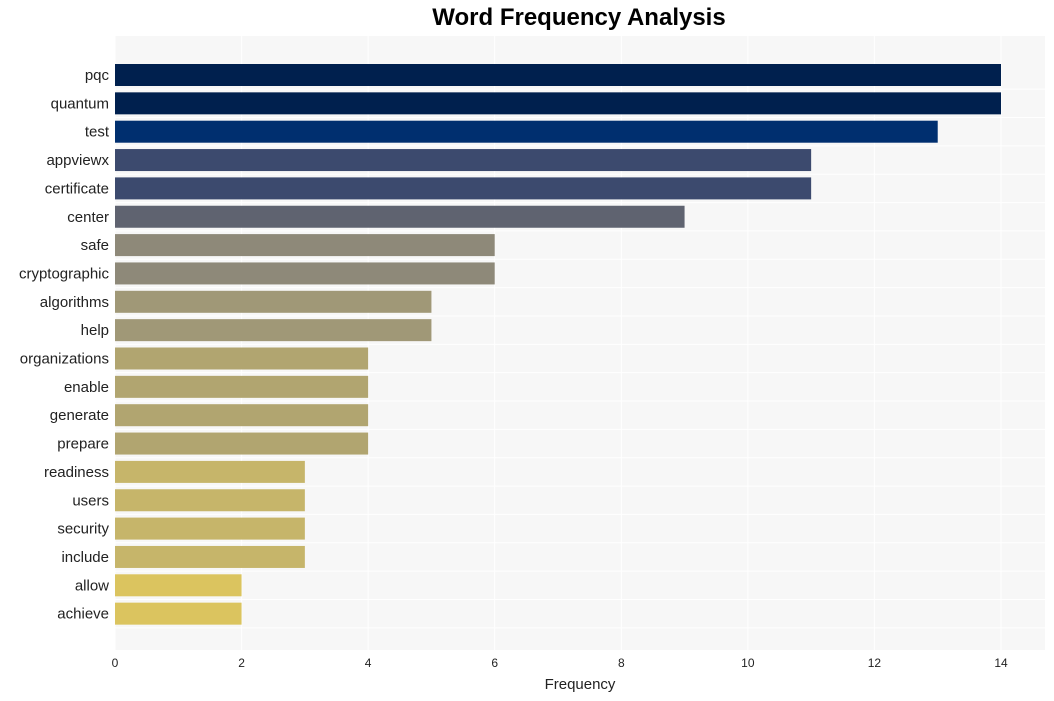 The image size is (1054, 701). Describe the element at coordinates (210, 471) in the screenshot. I see `bar-readiness` at that location.